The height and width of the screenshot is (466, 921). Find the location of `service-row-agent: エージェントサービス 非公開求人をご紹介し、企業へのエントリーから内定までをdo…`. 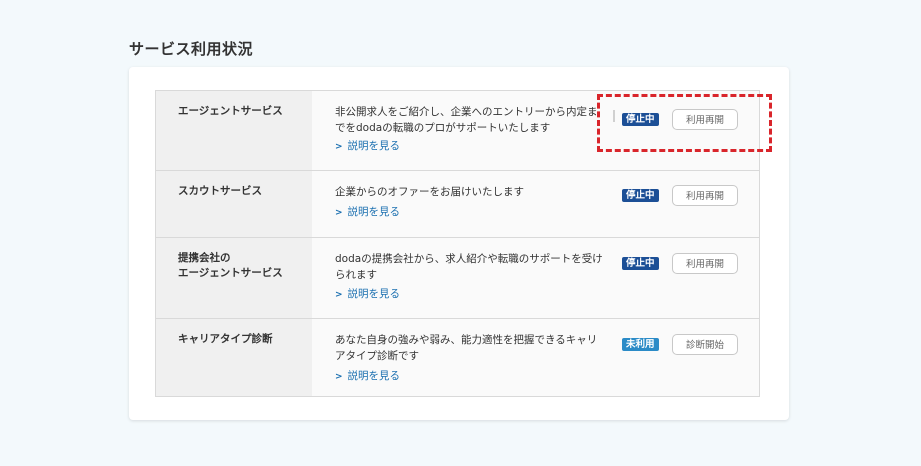

service-row-agent: エージェントサービス 非公開求人をご紹介し、企業へのエントリーから内定までをdo… is located at coordinates (457, 131).